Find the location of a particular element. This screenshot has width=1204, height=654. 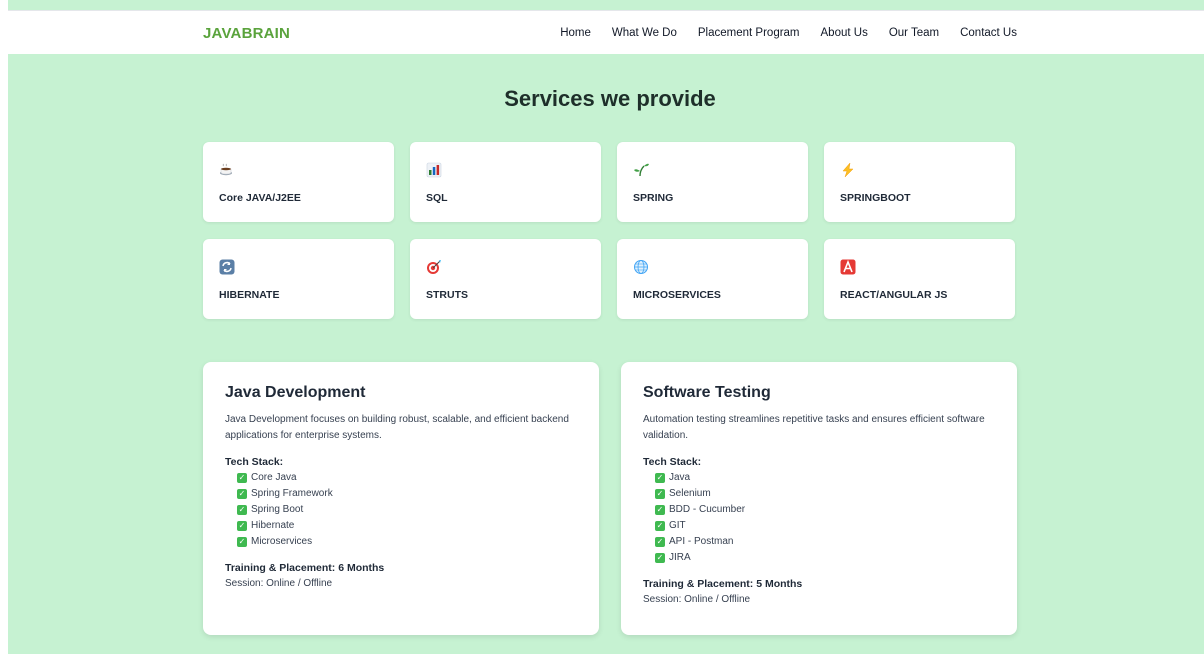

lightning-icon is located at coordinates (848, 170).